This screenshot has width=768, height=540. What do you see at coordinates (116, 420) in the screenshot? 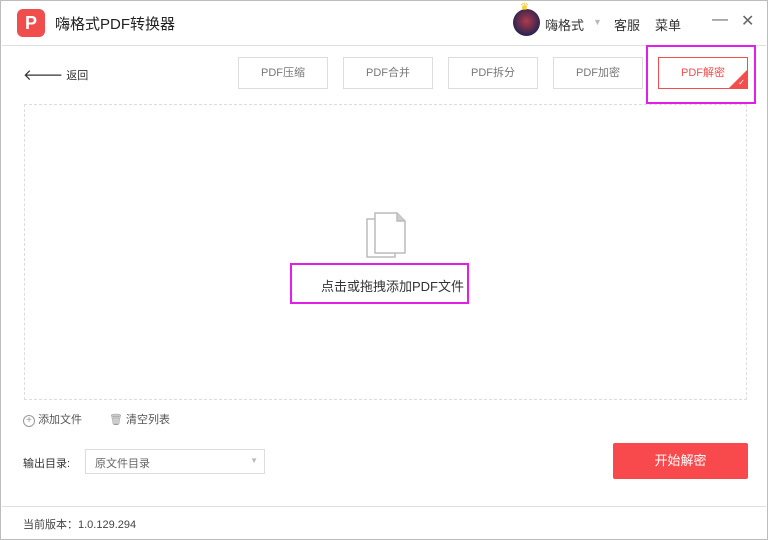
I see `trash-icon: 🗑` at bounding box center [116, 420].